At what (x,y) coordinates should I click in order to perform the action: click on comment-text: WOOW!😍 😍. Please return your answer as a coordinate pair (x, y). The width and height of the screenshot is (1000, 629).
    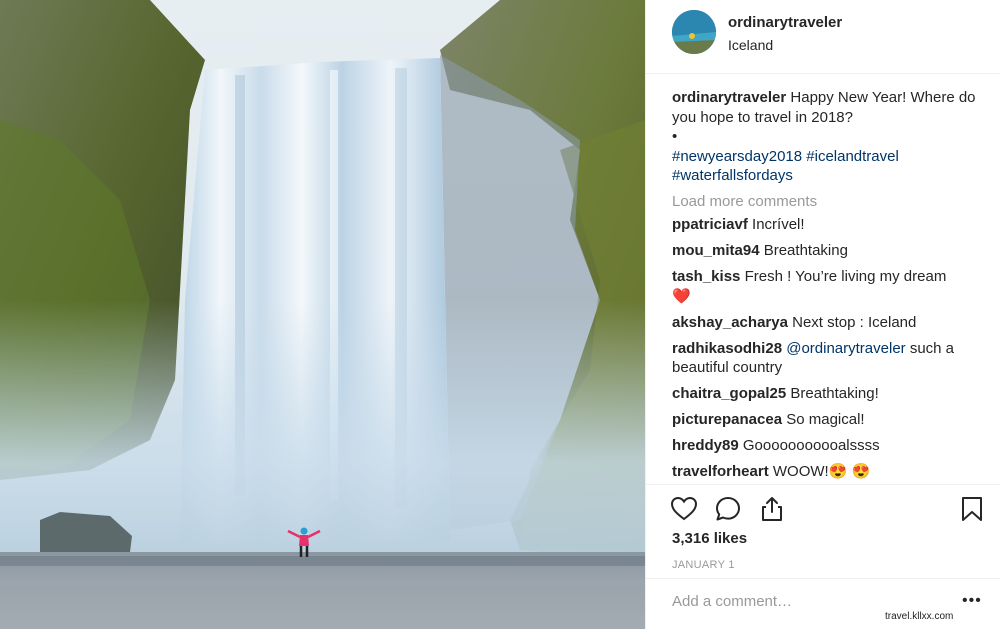
    Looking at the image, I should click on (821, 471).